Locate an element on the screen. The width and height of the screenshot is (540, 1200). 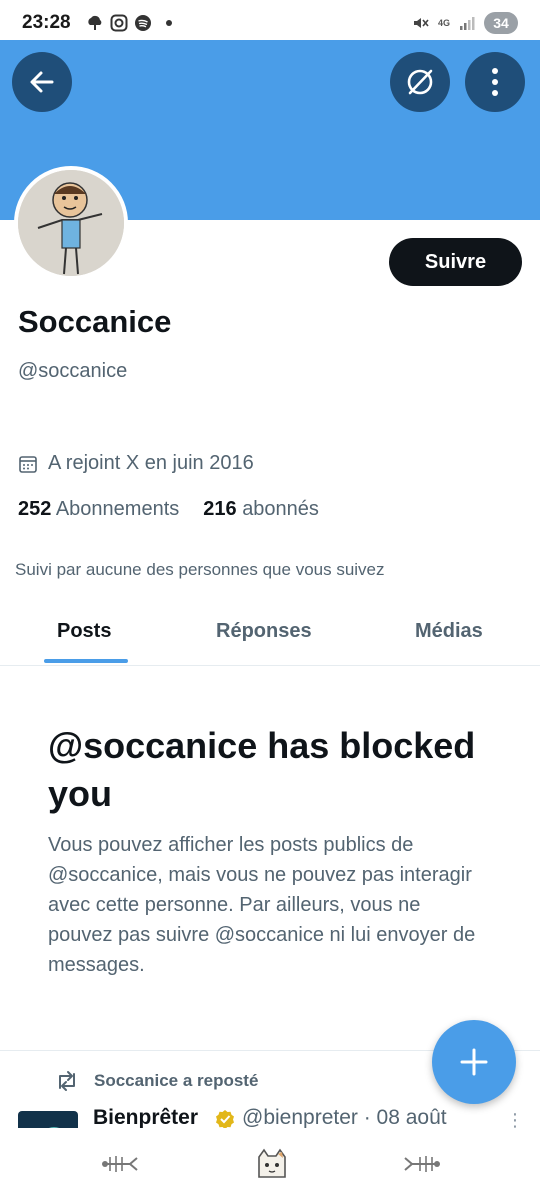
more-vertical-icon is located at coordinates (495, 82).